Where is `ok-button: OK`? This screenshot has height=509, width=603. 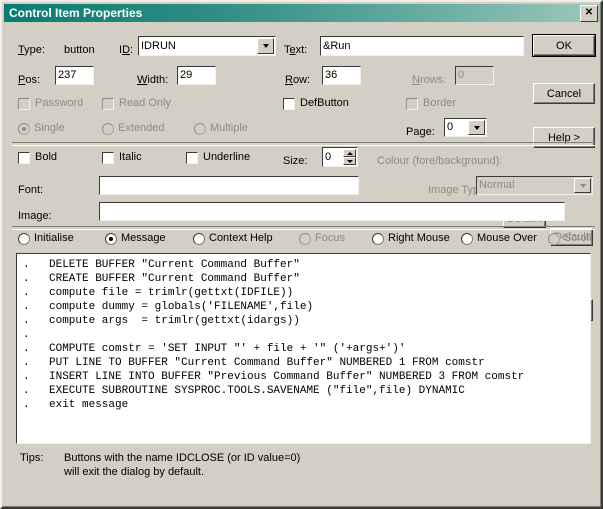 ok-button: OK is located at coordinates (564, 45).